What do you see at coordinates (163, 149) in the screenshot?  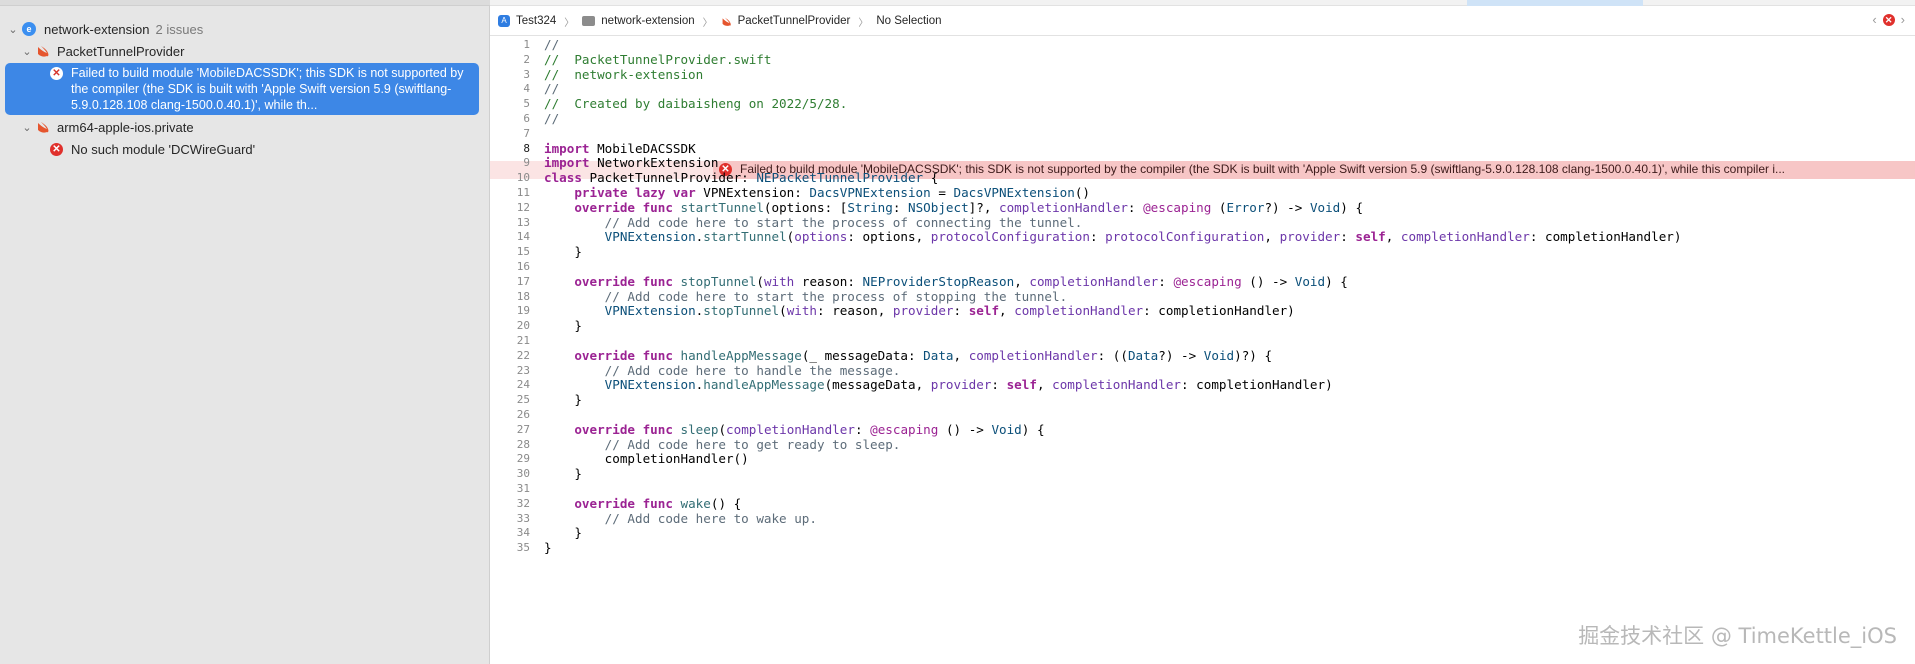 I see `issue-message: No such module 'DCWireGuard'` at bounding box center [163, 149].